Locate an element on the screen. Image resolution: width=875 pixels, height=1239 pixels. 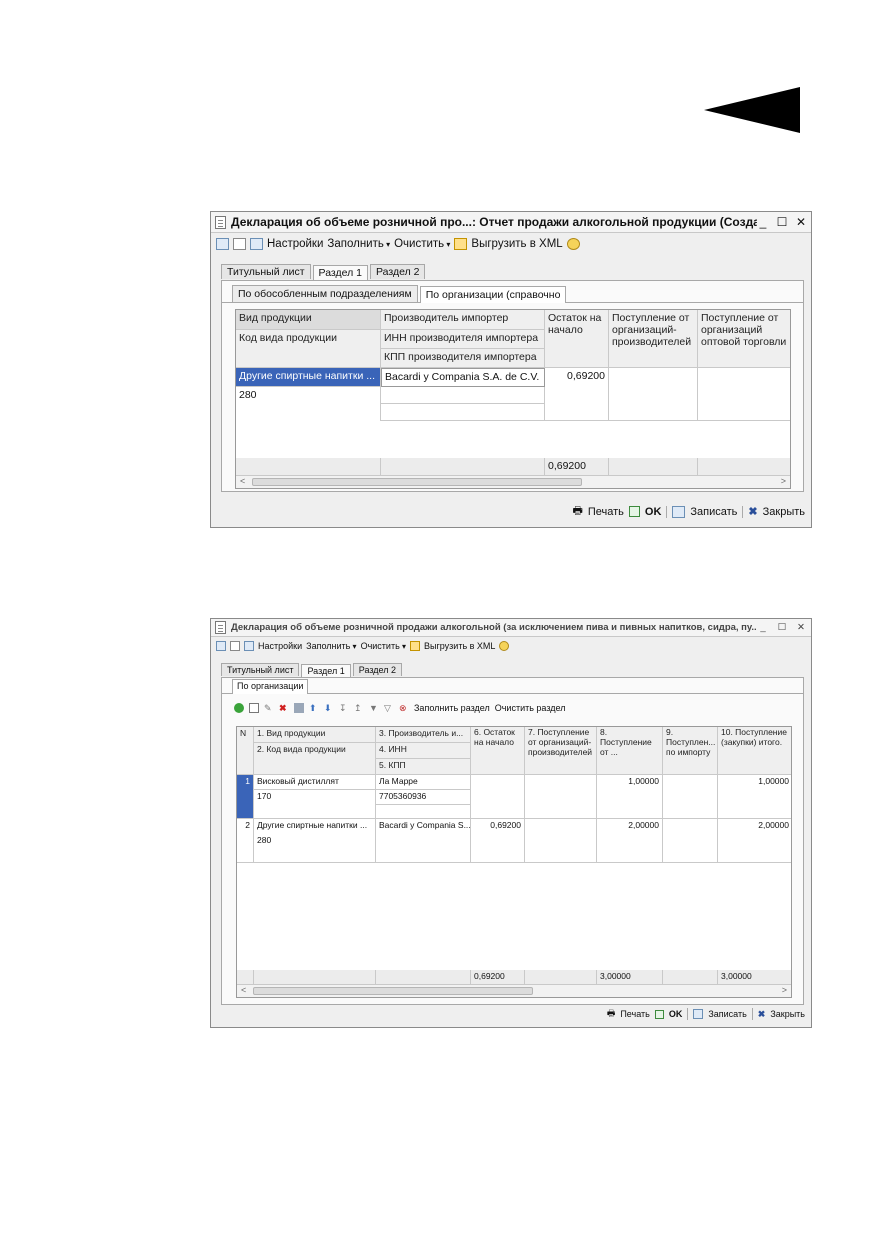
col-import: 9. Поступлен... по импорту is located at coordinates (690, 751).